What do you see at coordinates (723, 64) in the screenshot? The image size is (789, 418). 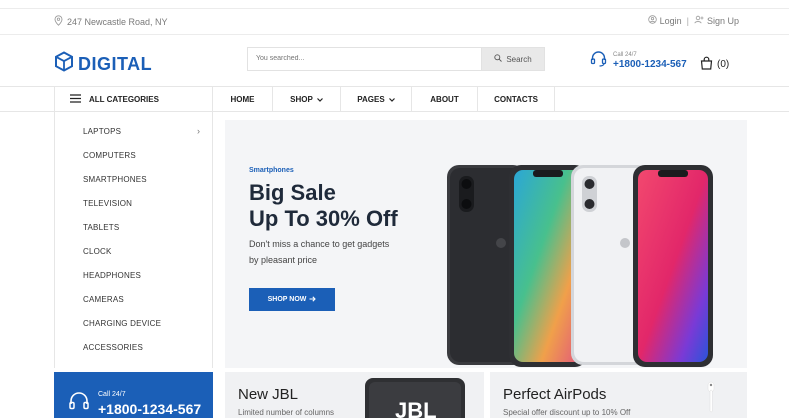 I see `cart-count: (0)` at bounding box center [723, 64].